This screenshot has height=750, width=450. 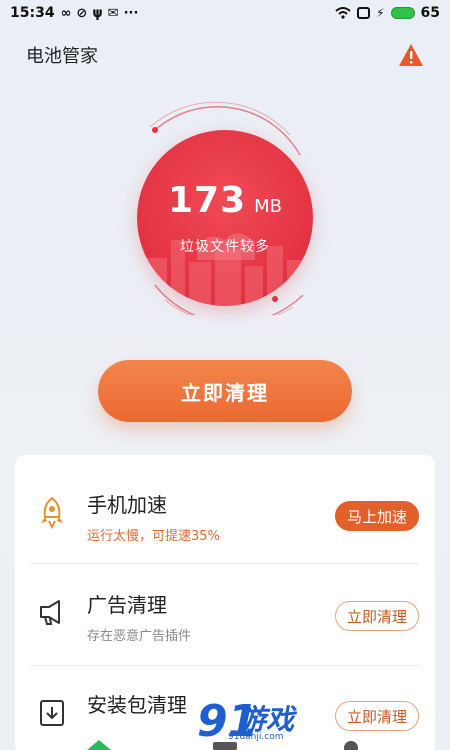 I want to click on feature-title: 手机加速, so click(x=127, y=505).